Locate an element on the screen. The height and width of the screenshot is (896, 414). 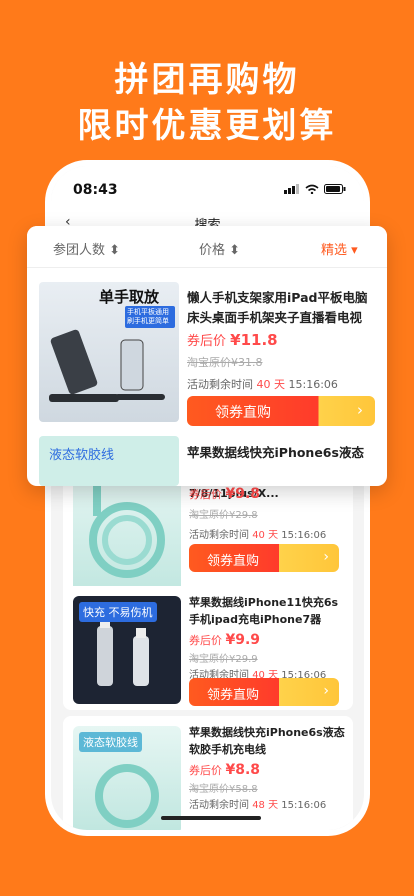
status-time: 08:43 is located at coordinates (95, 190).